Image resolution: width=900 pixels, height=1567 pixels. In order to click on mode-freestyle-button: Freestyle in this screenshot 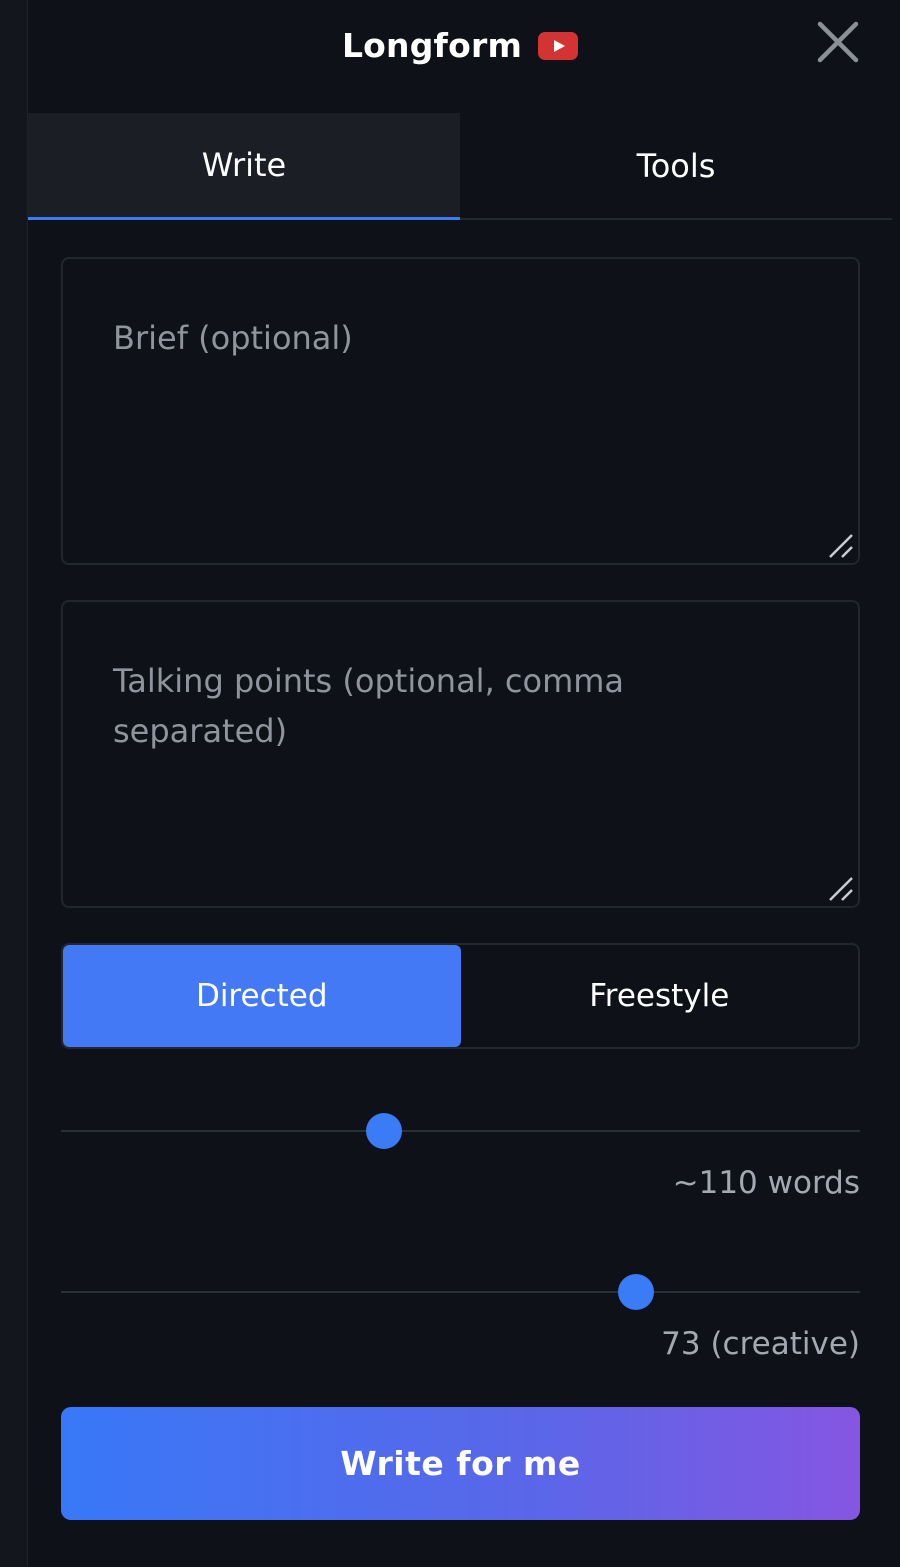, I will do `click(660, 996)`.